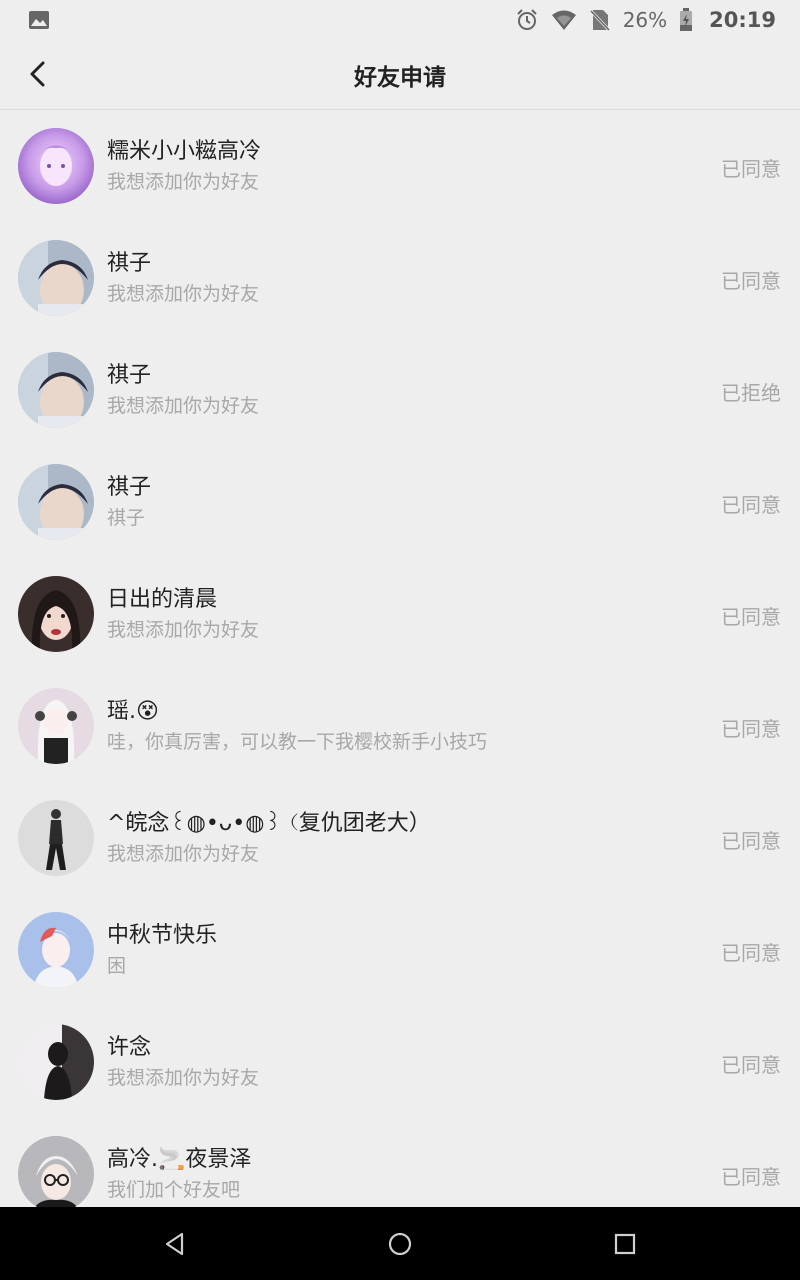 The width and height of the screenshot is (800, 1280). I want to click on request-message: 哇，你真厉害，可以教一下我樱校新手小技巧, so click(297, 742).